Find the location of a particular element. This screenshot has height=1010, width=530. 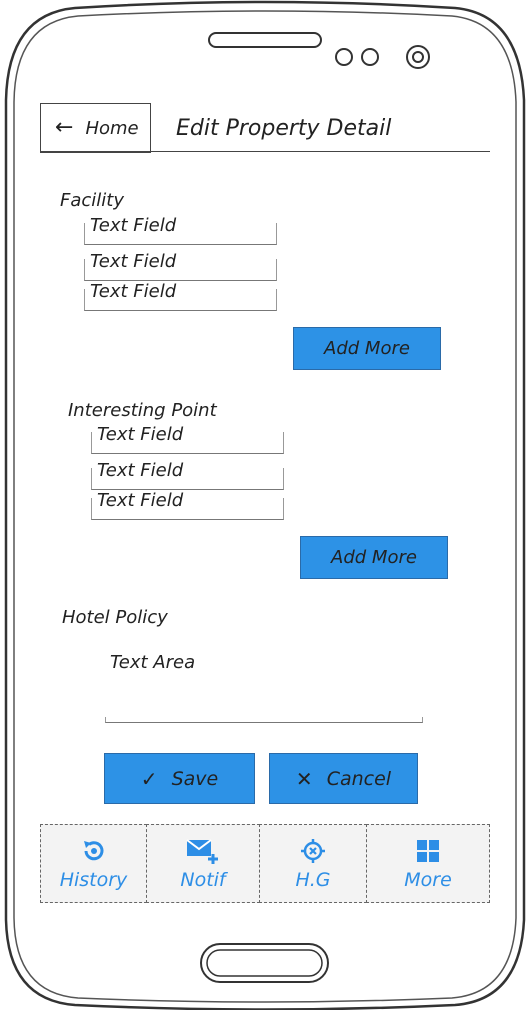

close-icon: ✕ is located at coordinates (304, 778).